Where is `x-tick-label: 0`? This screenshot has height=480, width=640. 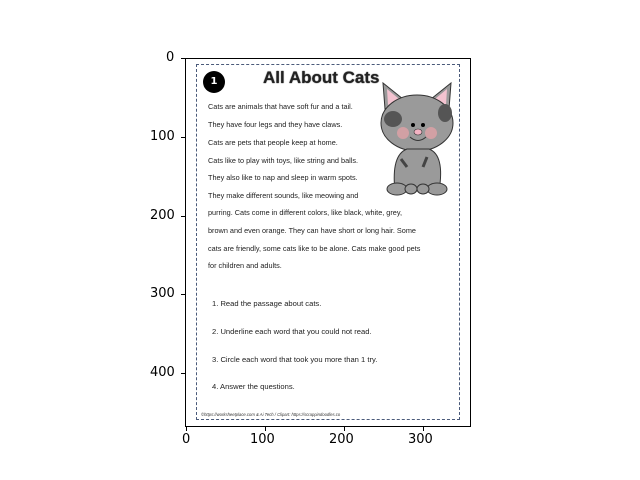 x-tick-label: 0 is located at coordinates (186, 439).